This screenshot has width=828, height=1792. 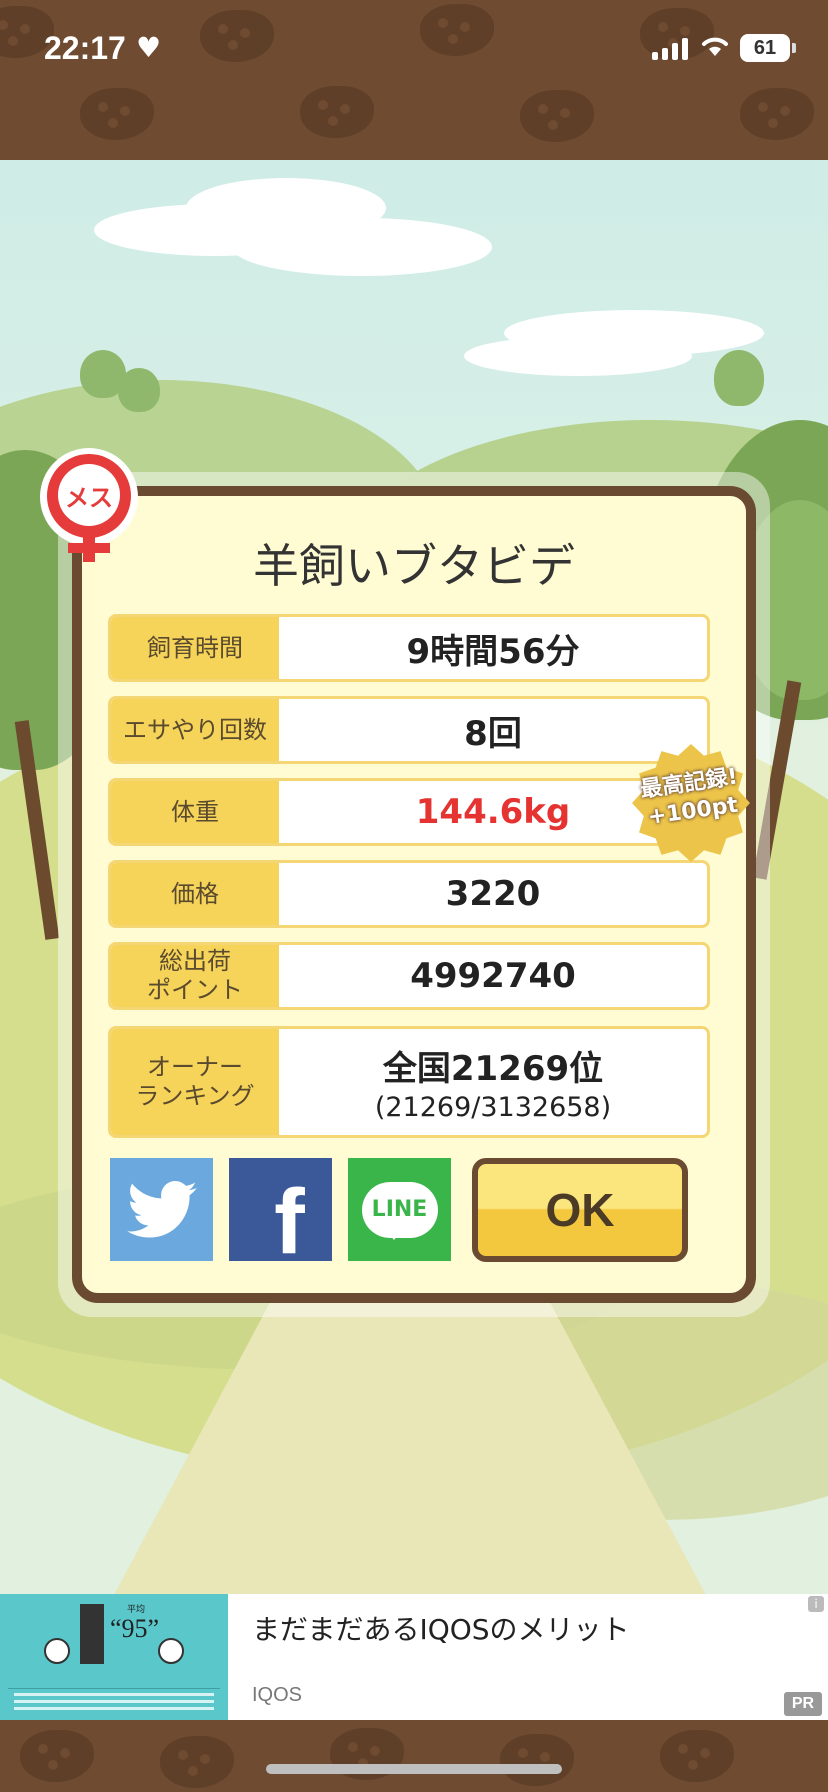 I want to click on stat-value: 4992740, so click(x=493, y=976).